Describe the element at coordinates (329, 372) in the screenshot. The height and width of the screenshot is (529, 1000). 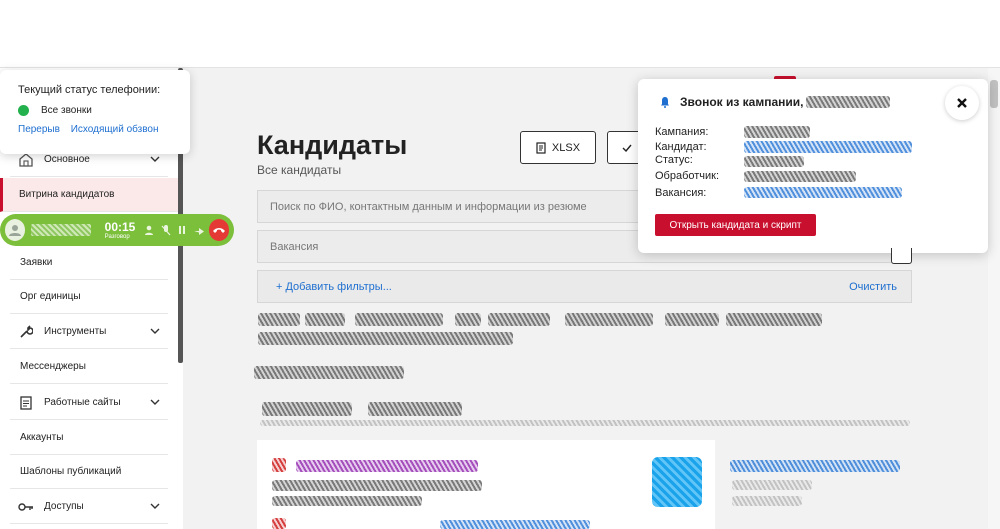
I see `redacted-heading` at that location.